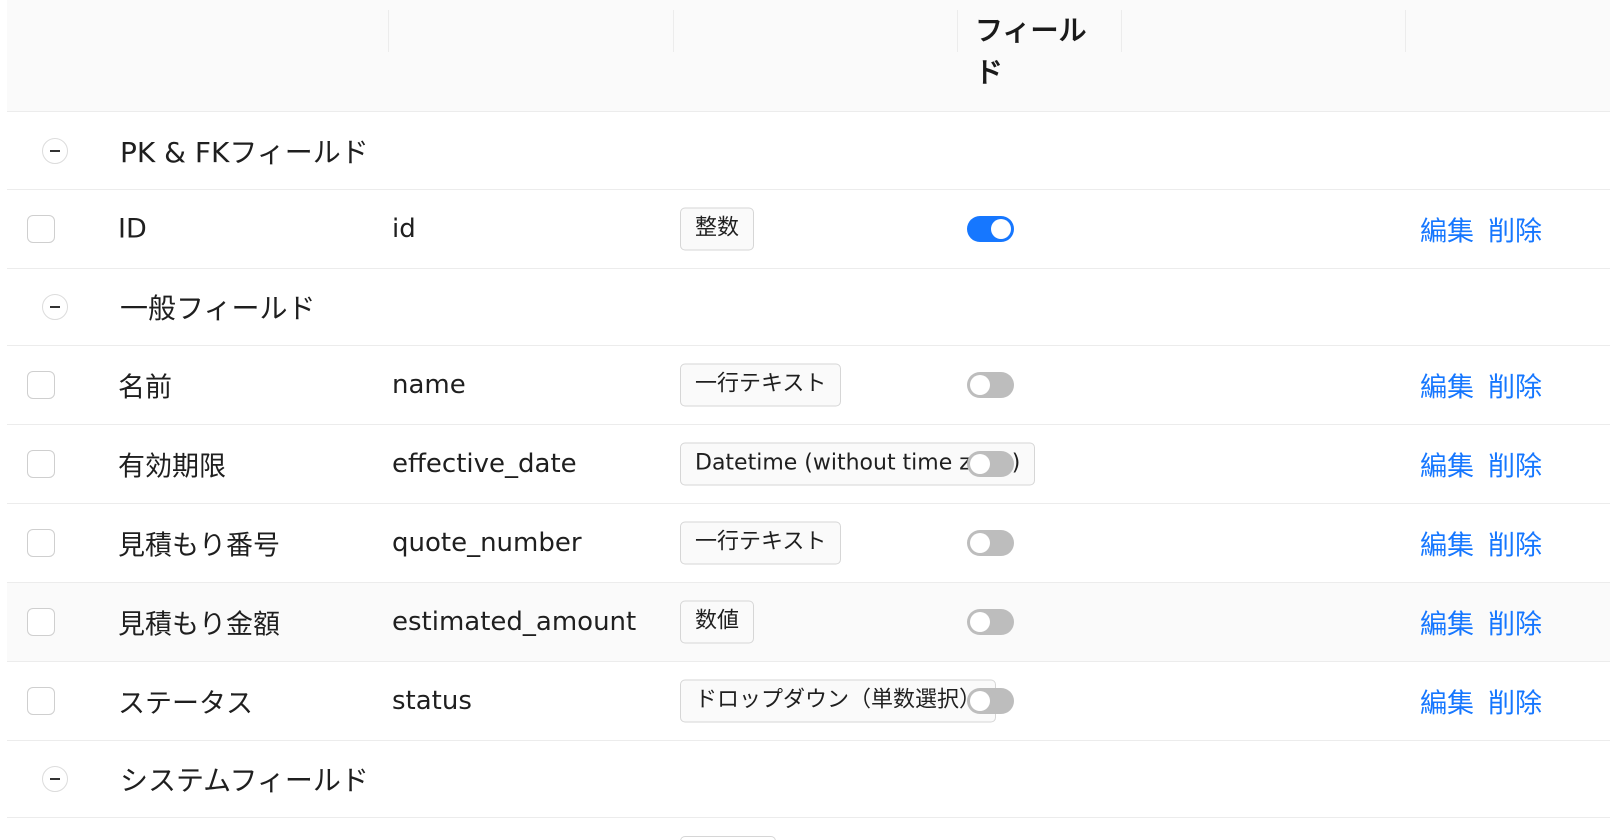  What do you see at coordinates (1031, 51) in the screenshot?
I see `header-field-column: フィールド` at bounding box center [1031, 51].